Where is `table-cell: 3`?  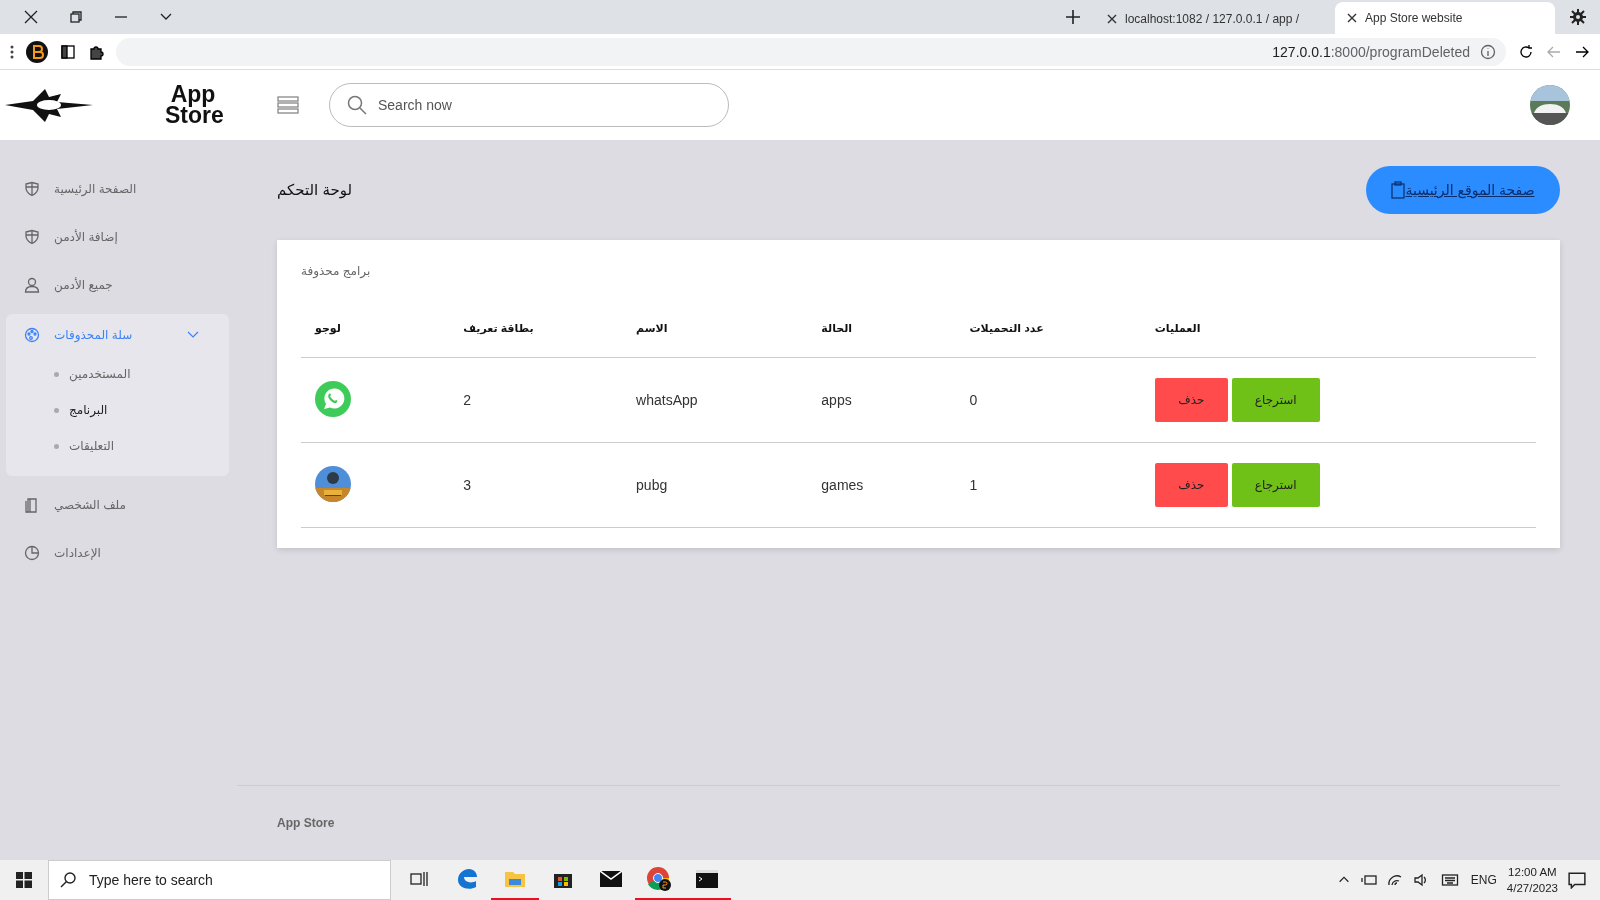 table-cell: 3 is located at coordinates (536, 485).